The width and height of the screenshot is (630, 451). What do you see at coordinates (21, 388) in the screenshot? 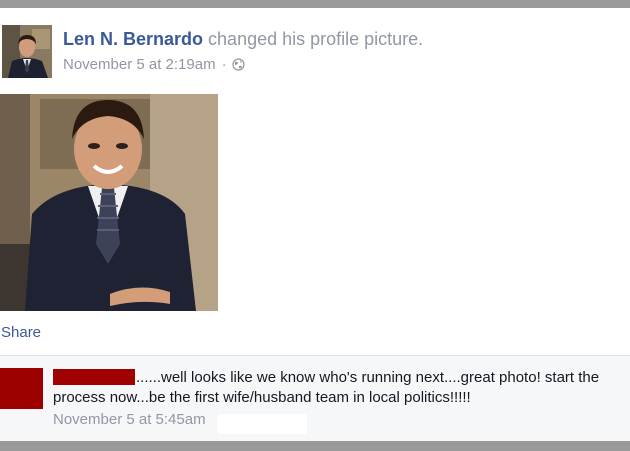
I see `commenter-avatar` at bounding box center [21, 388].